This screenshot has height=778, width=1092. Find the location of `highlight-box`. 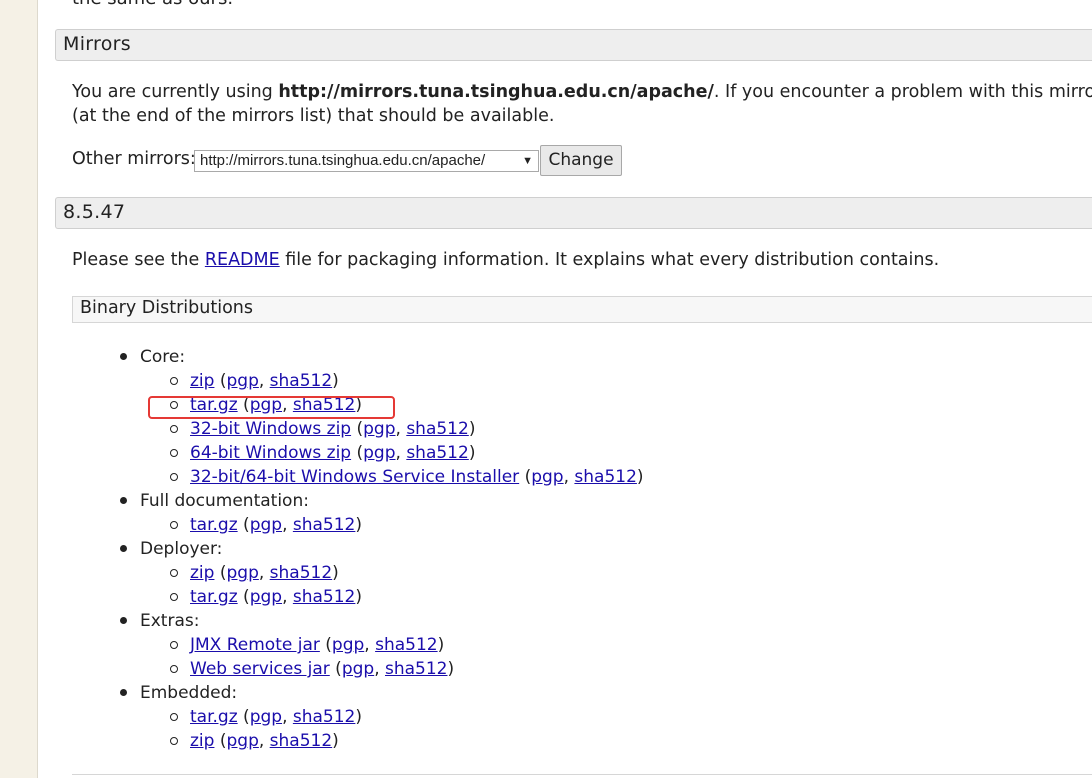

highlight-box is located at coordinates (271, 407).